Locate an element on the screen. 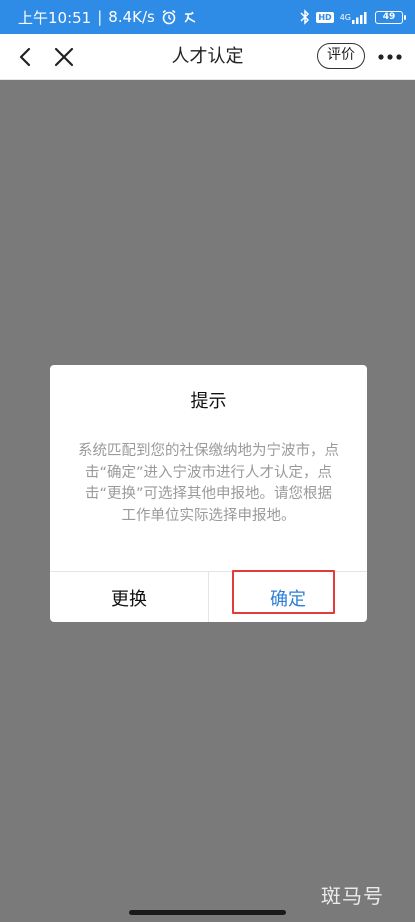 Image resolution: width=415 pixels, height=922 pixels. close-icon is located at coordinates (64, 57).